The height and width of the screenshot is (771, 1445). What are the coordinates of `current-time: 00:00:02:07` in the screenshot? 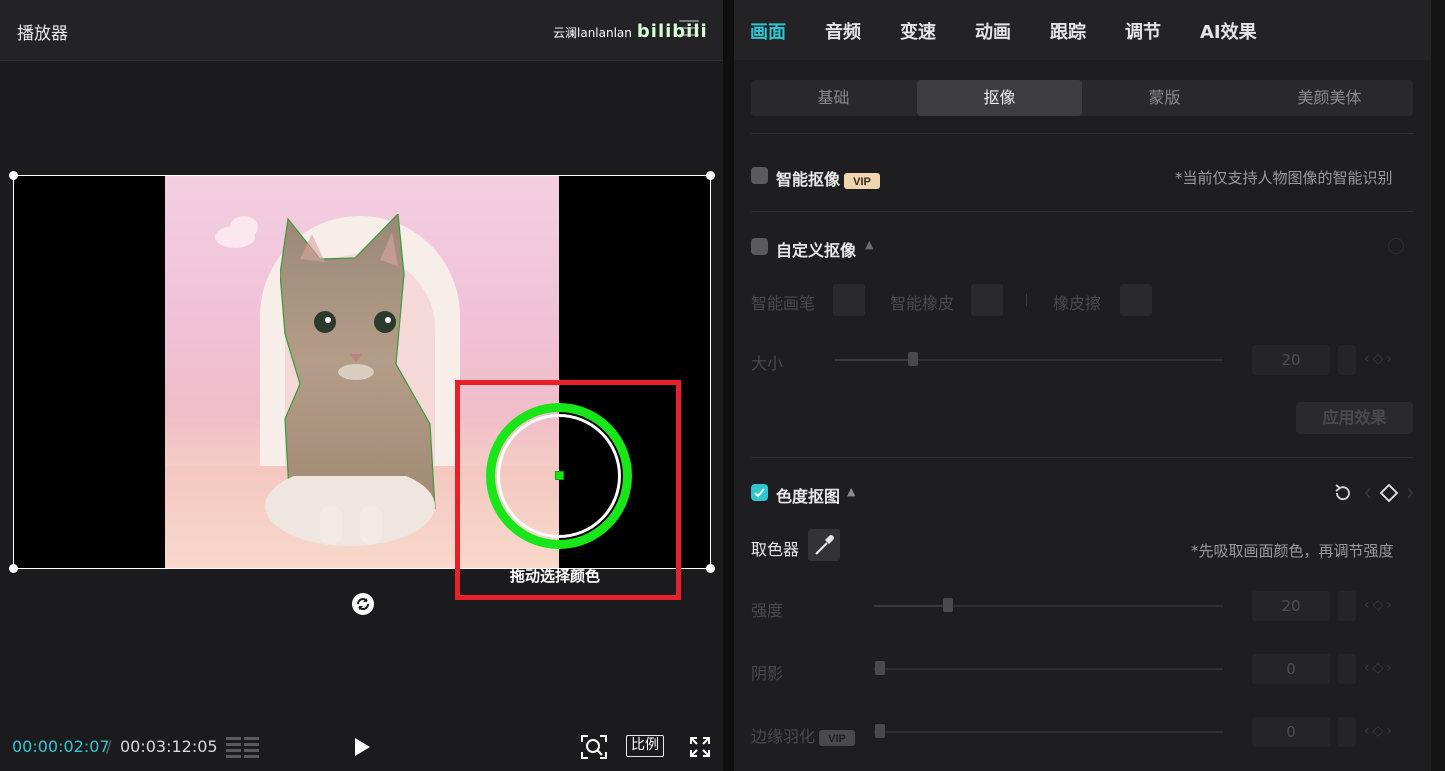 It's located at (61, 746).